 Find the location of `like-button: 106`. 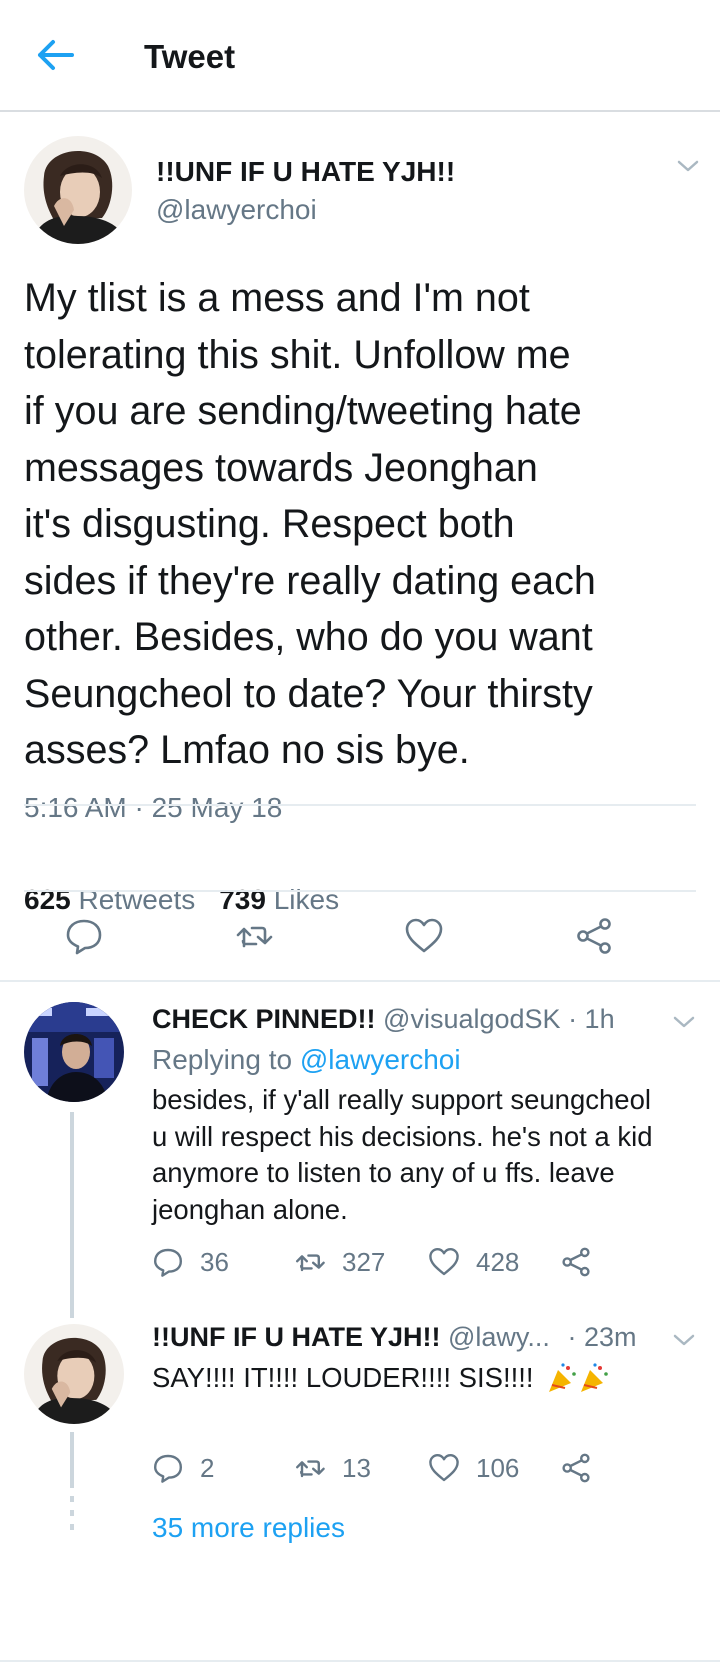

like-button: 106 is located at coordinates (473, 1468).